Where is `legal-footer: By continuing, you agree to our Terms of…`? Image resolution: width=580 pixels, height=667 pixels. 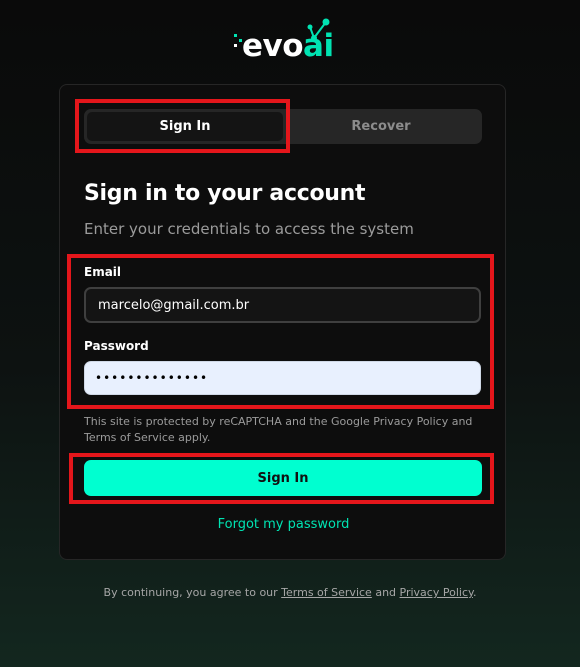
legal-footer: By continuing, you agree to our Terms of… is located at coordinates (290, 592).